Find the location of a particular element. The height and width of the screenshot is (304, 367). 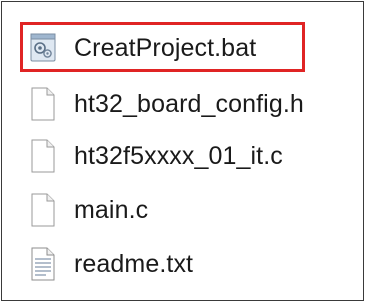

file-item-readme-txt: readme.txt is located at coordinates (111, 264).